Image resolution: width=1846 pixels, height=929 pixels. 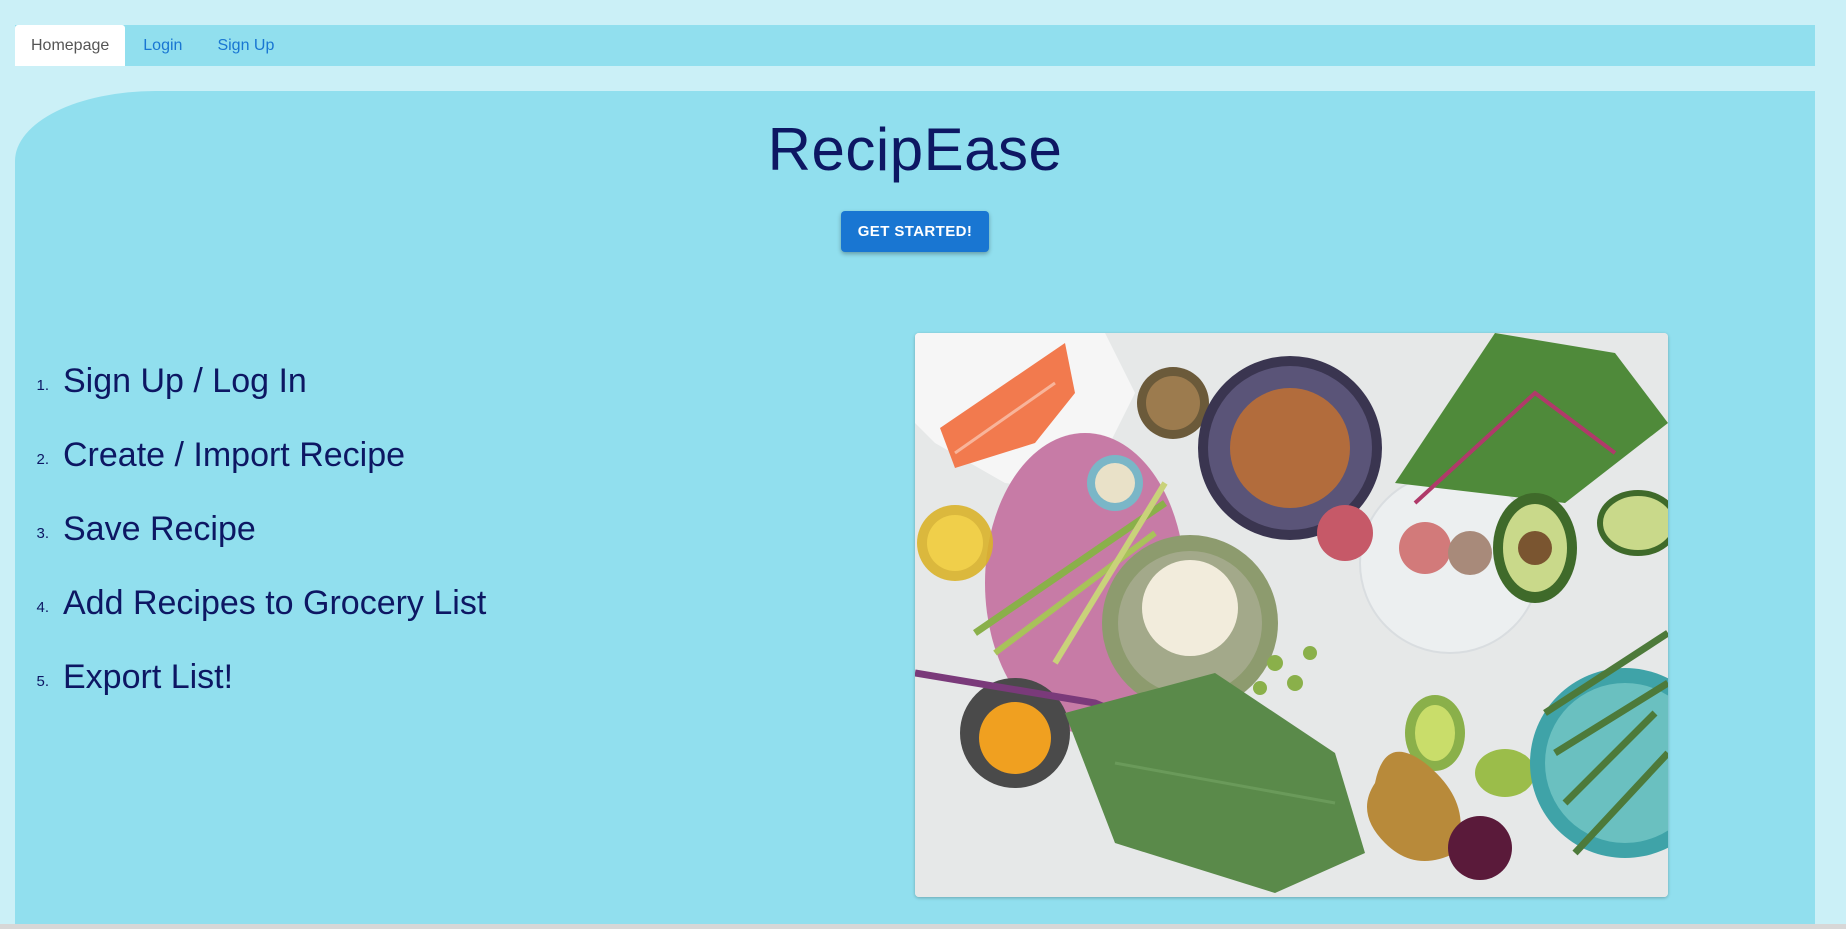 I want to click on get-started-button: GET STARTED!, so click(x=915, y=231).